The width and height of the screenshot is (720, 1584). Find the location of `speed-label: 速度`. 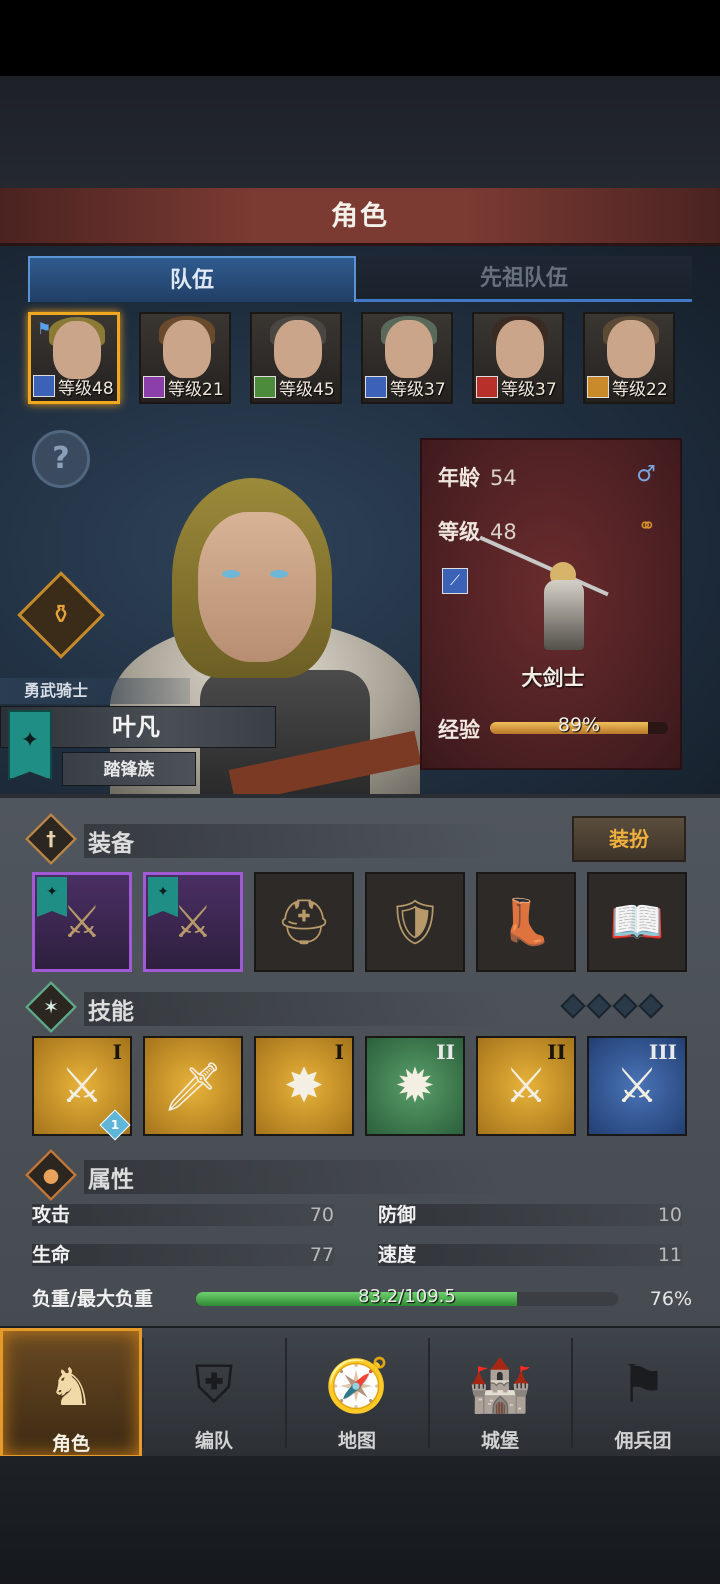

speed-label: 速度 is located at coordinates (397, 1255).